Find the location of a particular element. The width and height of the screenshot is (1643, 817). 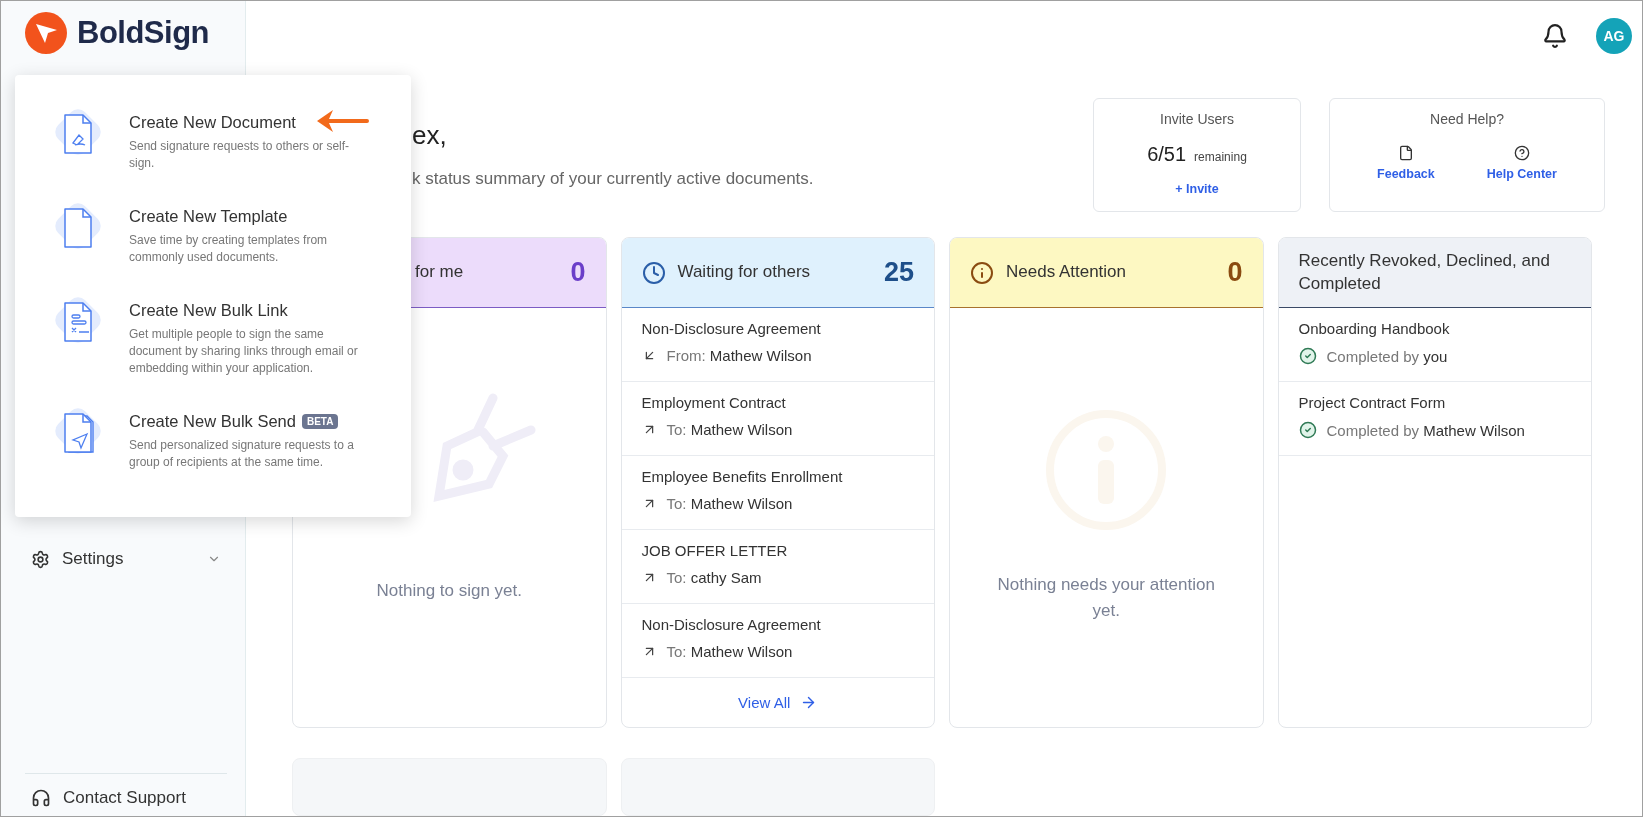

settings-icon is located at coordinates (40, 559).